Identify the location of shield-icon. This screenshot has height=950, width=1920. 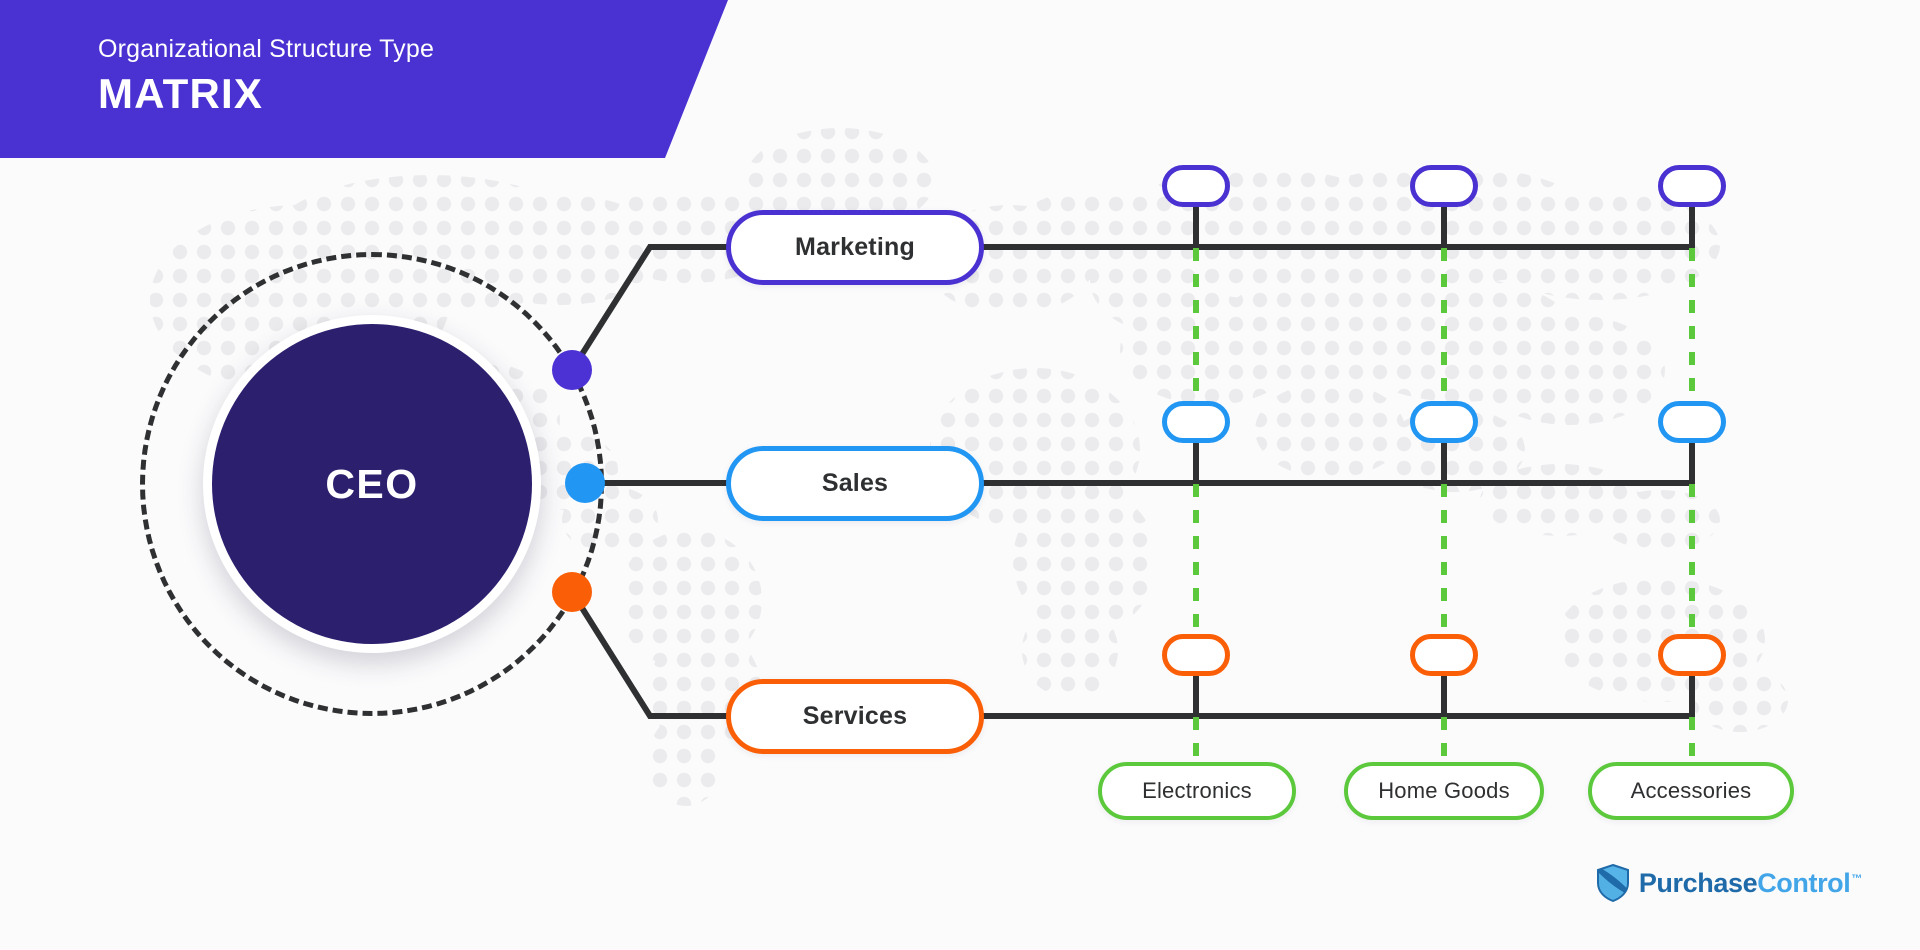
(1612, 883).